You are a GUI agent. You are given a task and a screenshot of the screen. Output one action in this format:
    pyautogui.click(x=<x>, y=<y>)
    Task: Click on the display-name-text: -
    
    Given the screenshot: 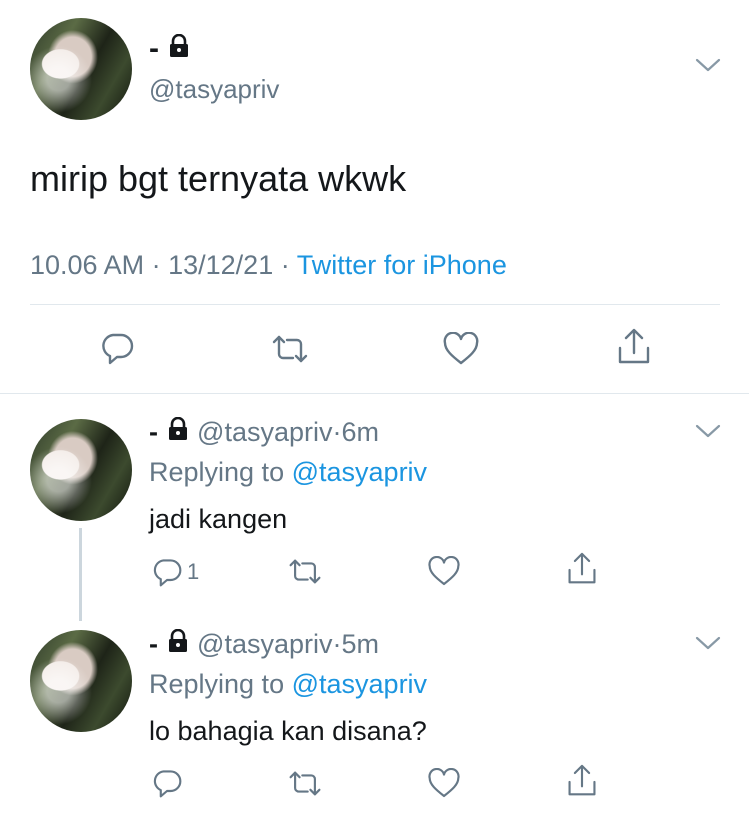 What is the action you would take?
    pyautogui.click(x=154, y=48)
    